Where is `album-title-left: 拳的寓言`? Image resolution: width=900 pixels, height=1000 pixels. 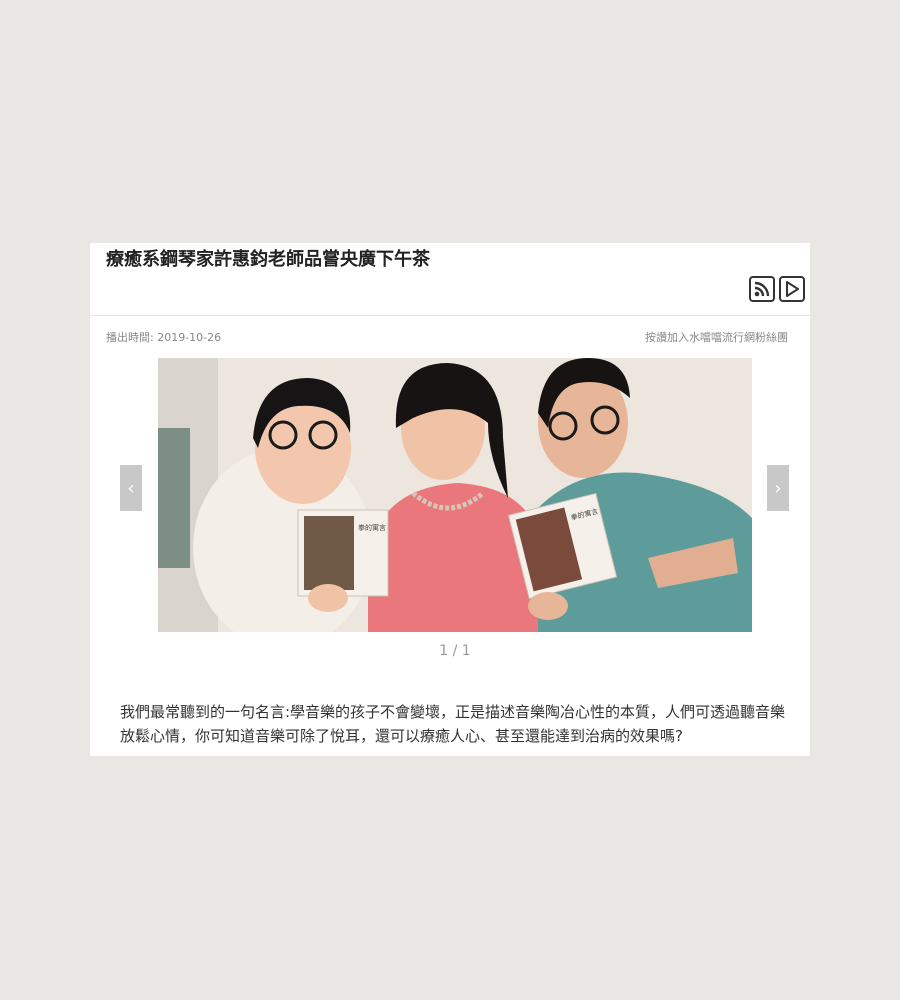 album-title-left: 拳的寓言 is located at coordinates (372, 527).